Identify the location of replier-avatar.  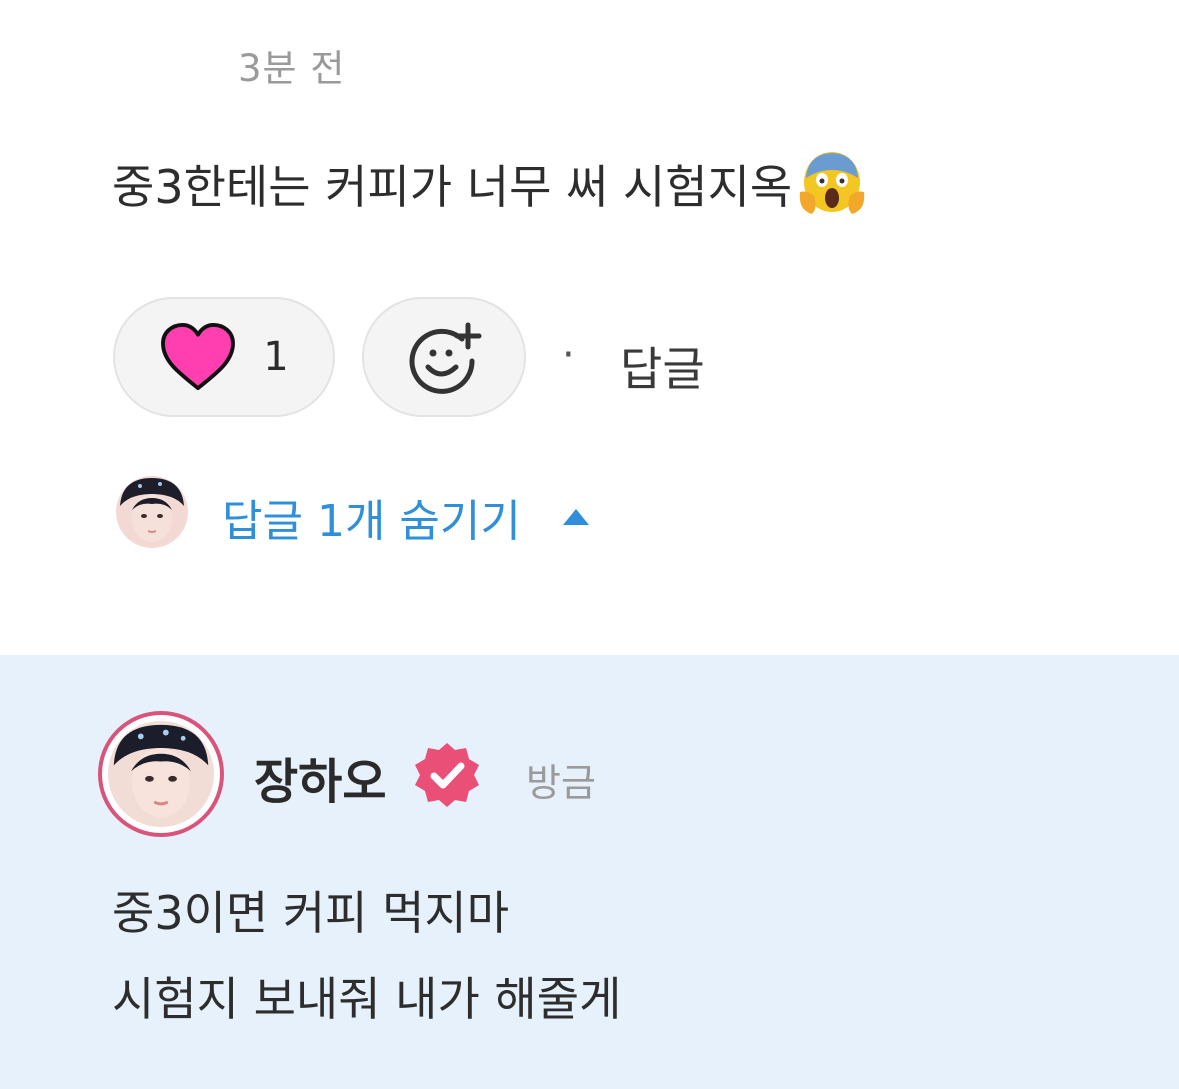
(152, 512).